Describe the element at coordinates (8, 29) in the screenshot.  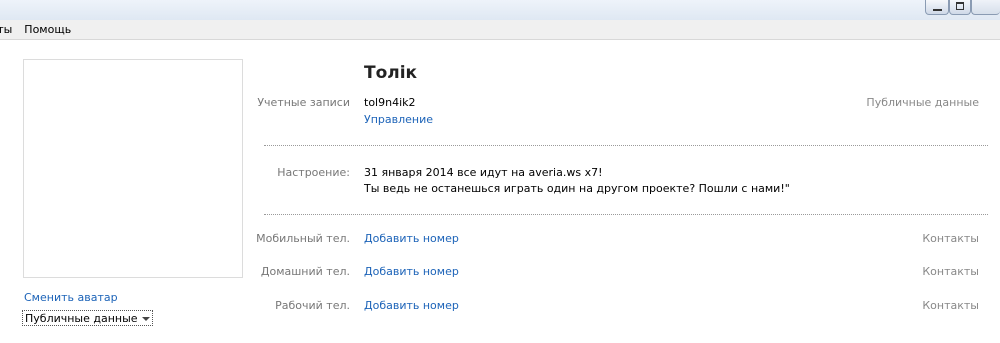
I see `menu-item-tools: нты` at that location.